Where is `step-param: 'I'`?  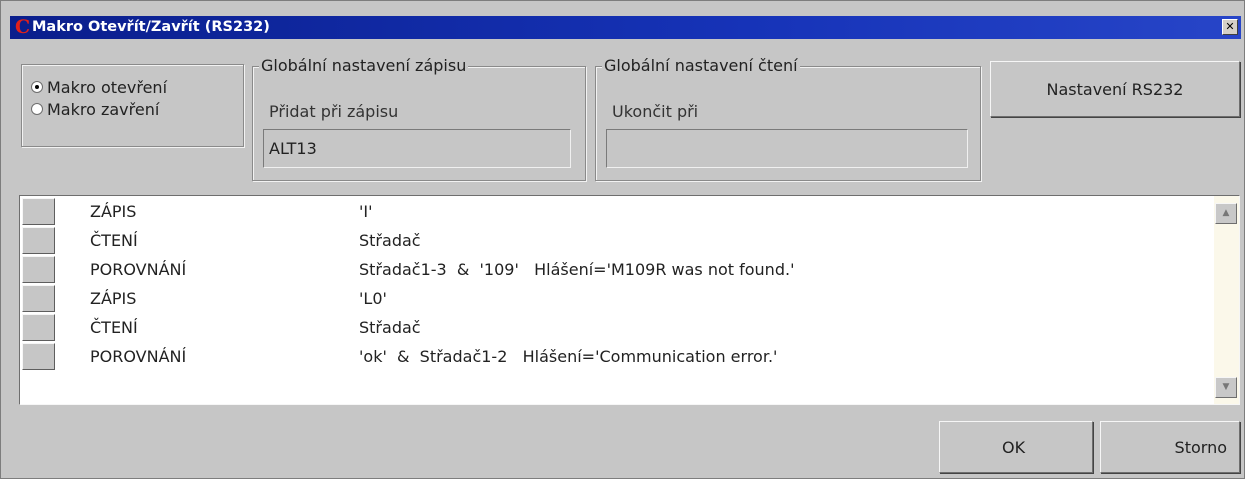
step-param: 'I' is located at coordinates (366, 211).